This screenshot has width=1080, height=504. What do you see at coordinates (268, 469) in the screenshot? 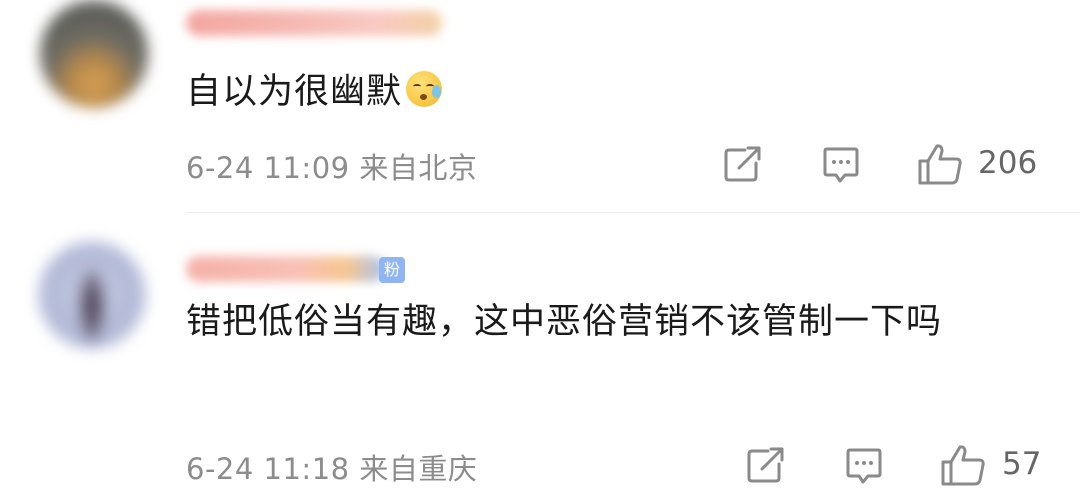
I see `comment-time: 6-24 11:18` at bounding box center [268, 469].